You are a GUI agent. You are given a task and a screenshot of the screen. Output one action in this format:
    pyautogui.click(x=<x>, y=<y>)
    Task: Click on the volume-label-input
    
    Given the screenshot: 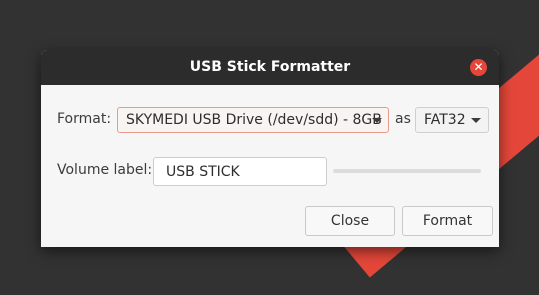 What is the action you would take?
    pyautogui.click(x=240, y=171)
    